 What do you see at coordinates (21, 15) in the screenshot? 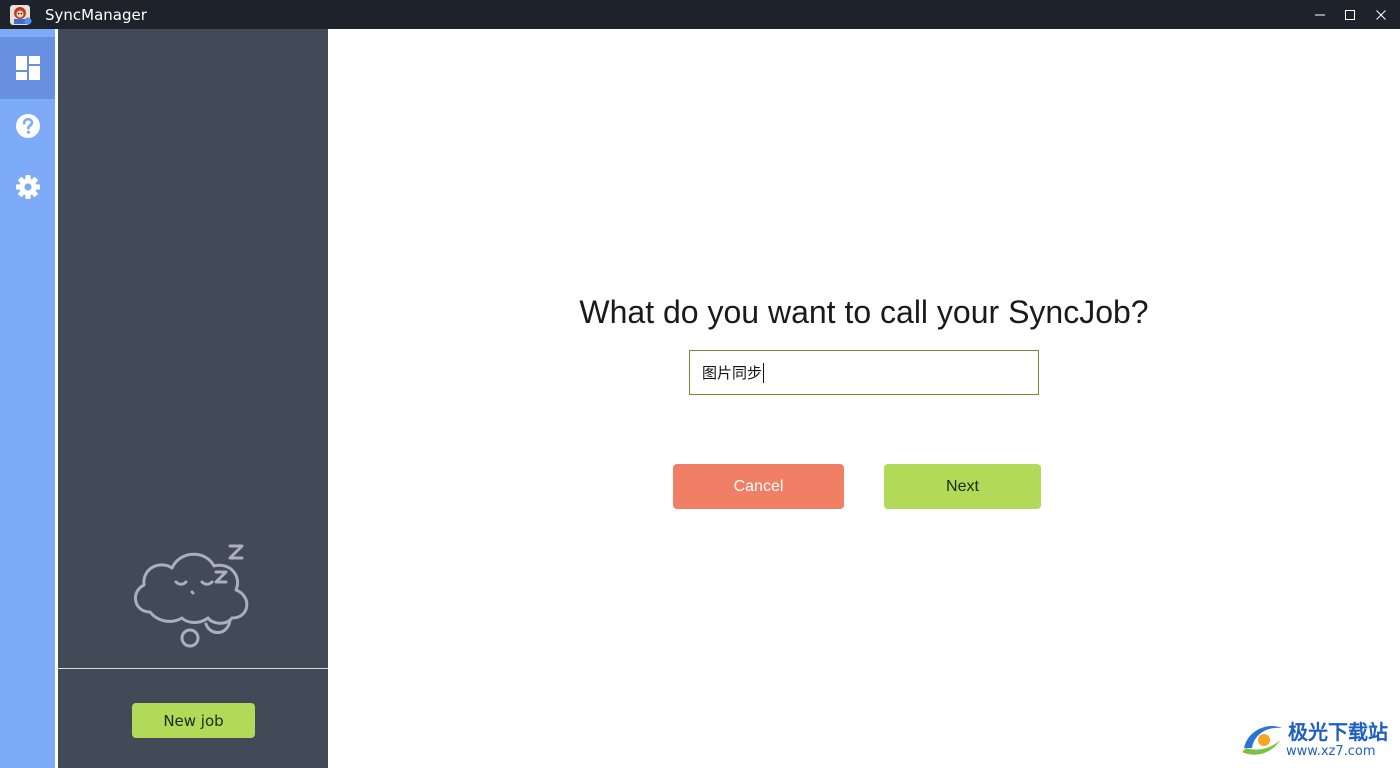
I see `app-logo-icon` at bounding box center [21, 15].